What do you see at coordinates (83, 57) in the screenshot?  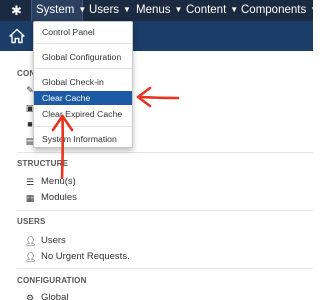 I see `menu-item-global-configuration: Global Configuration` at bounding box center [83, 57].